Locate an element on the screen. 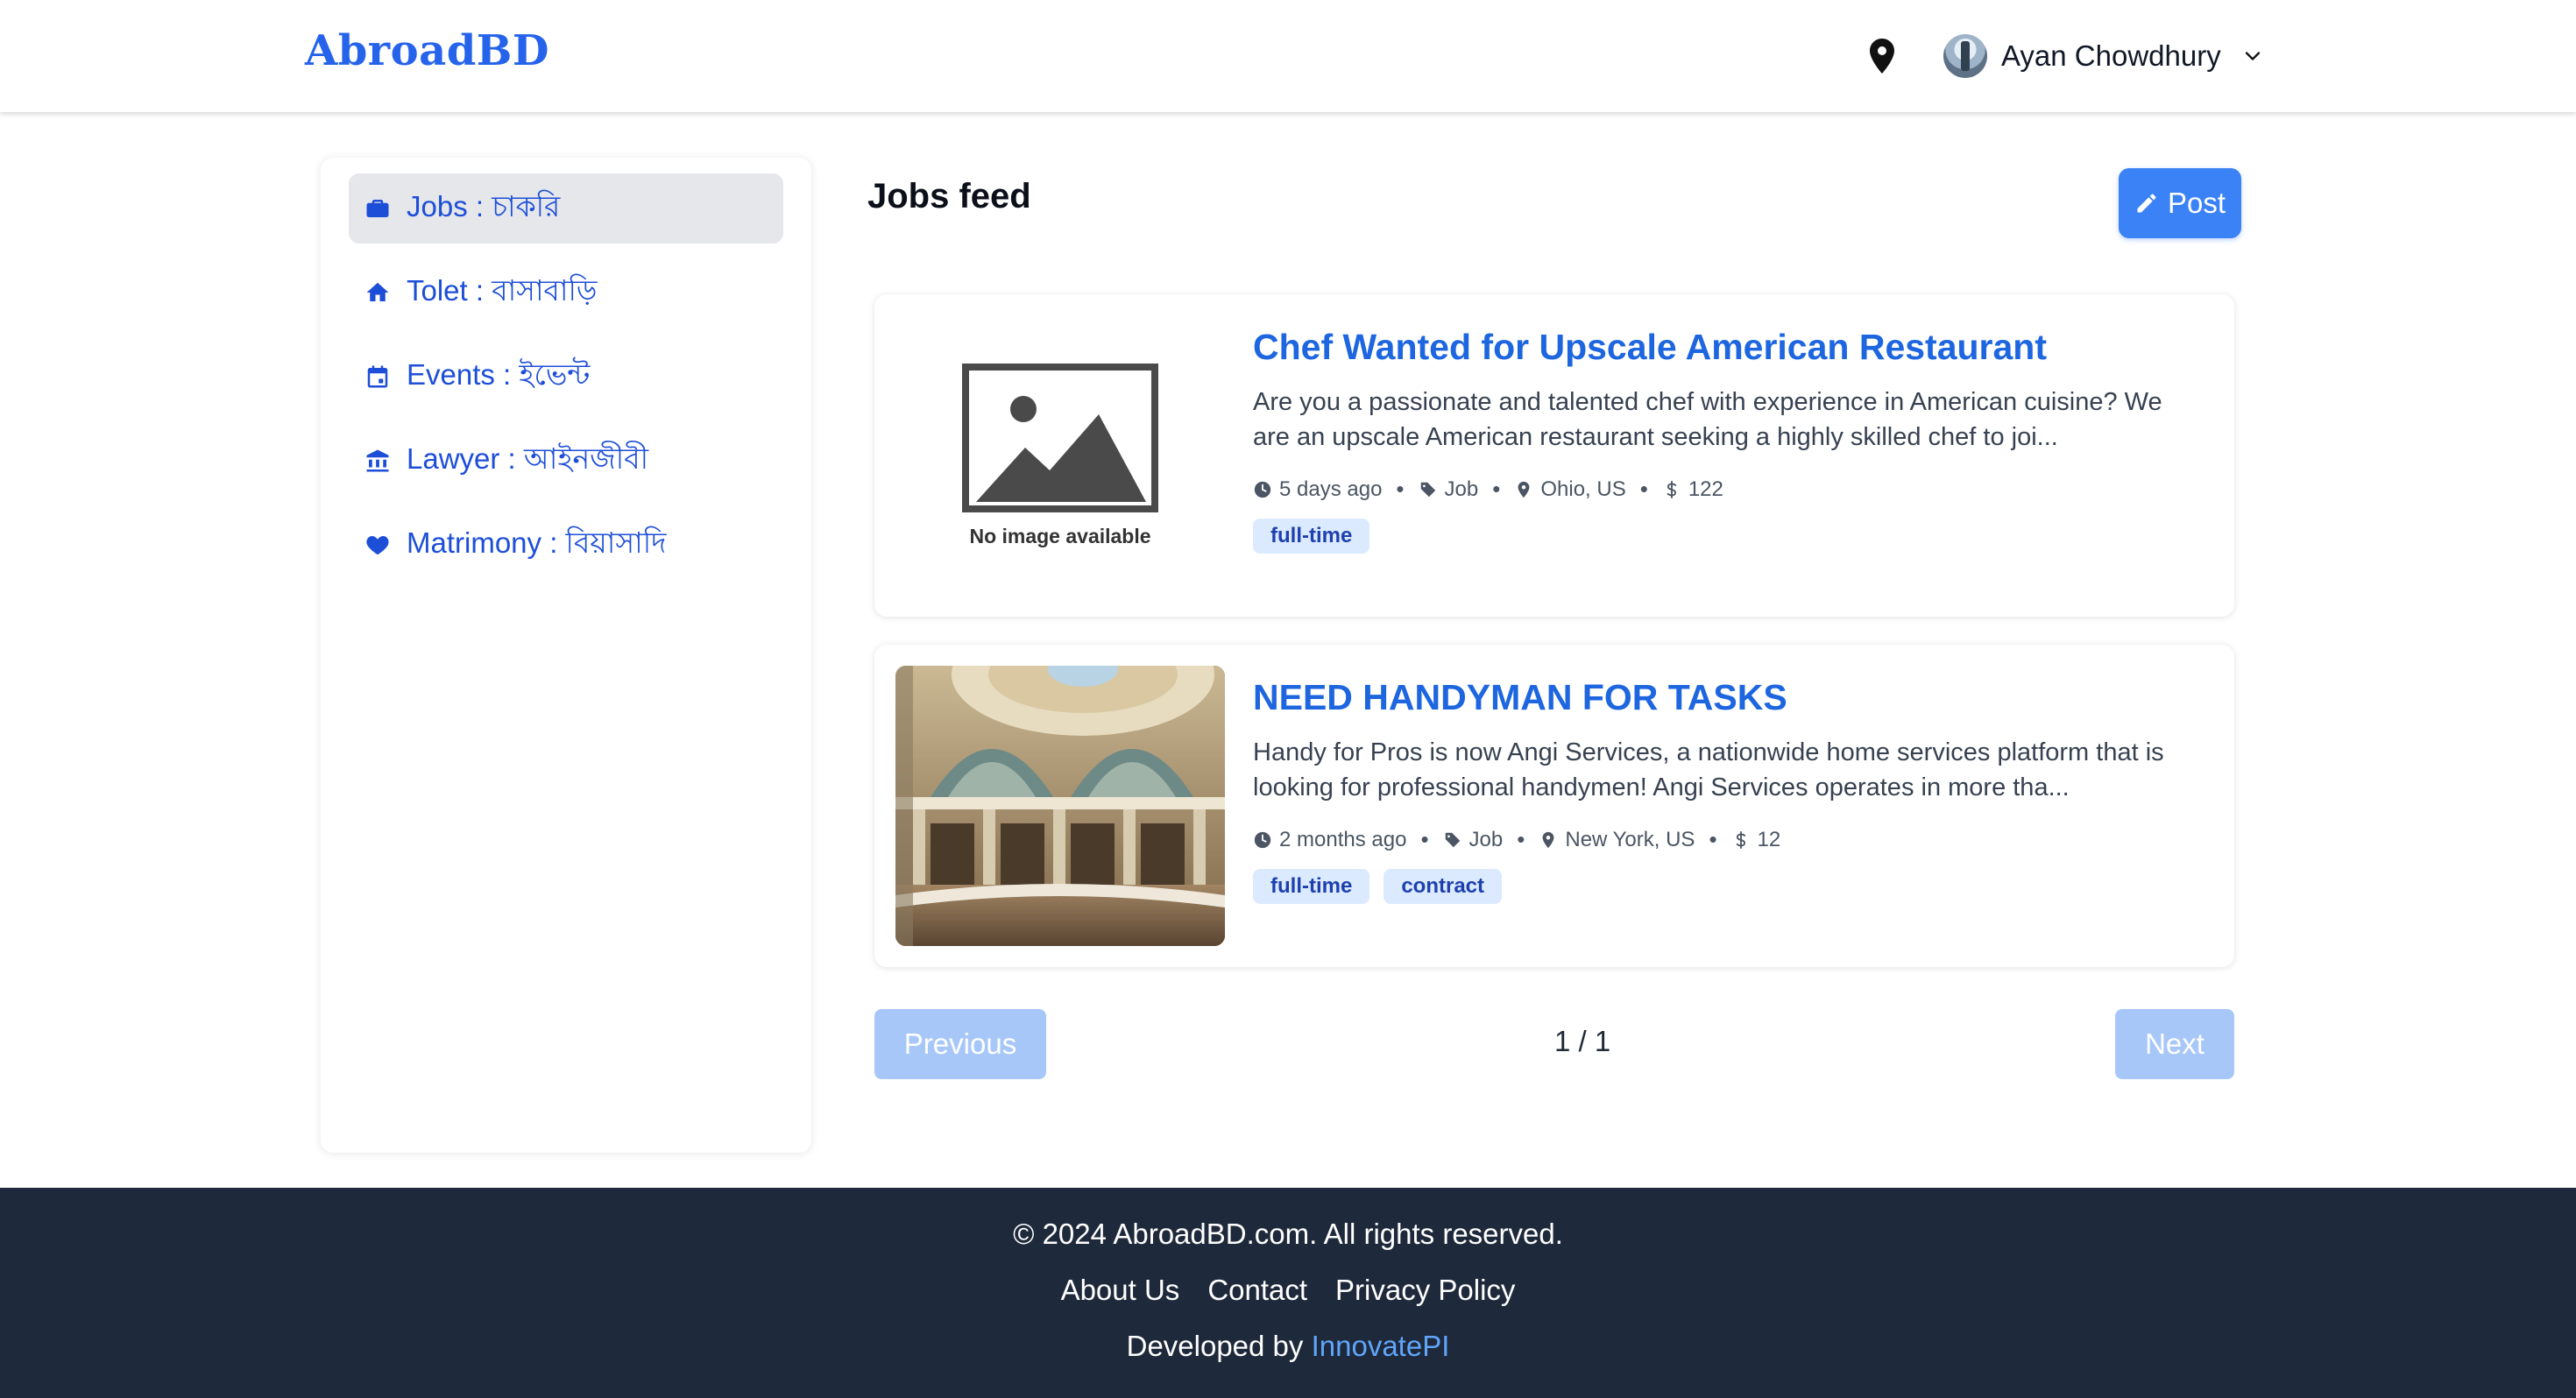 This screenshot has height=1398, width=2576. top-navbar: AbroadBD Ayan Chowdhury is located at coordinates (1288, 56).